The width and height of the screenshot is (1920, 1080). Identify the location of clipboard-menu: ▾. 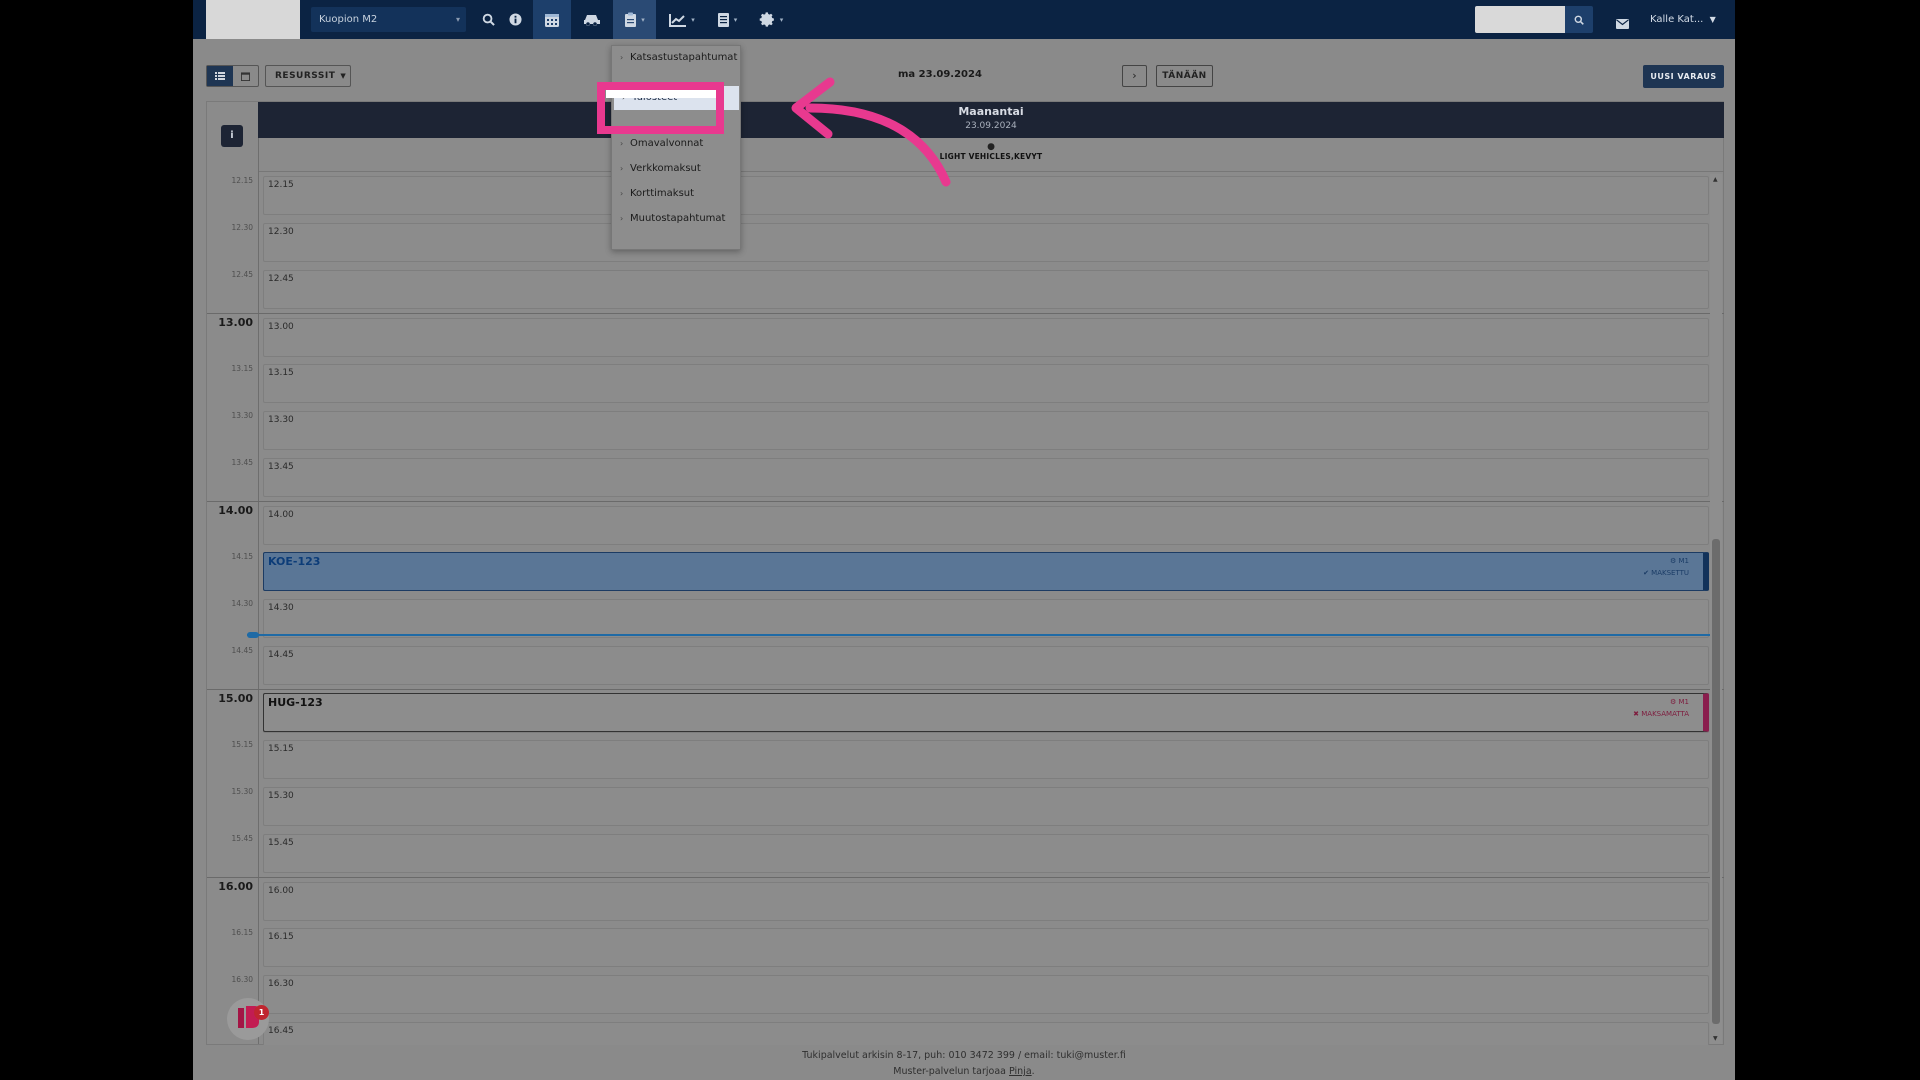
(634, 19).